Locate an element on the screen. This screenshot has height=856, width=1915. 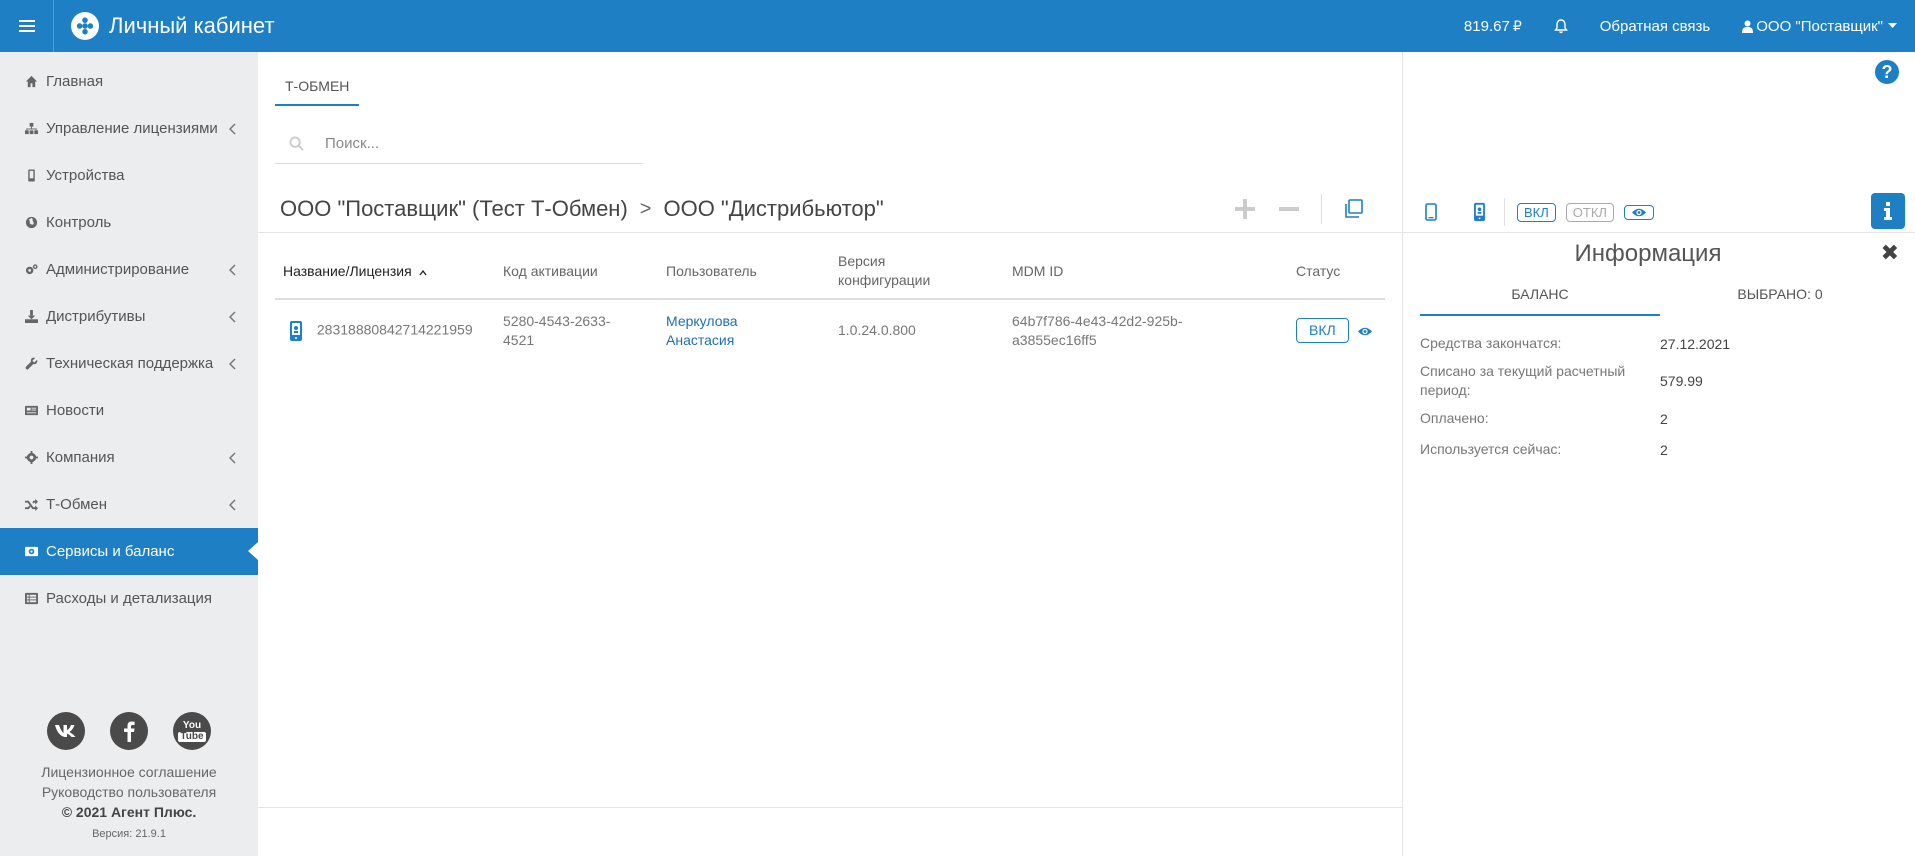
column-header-code: Код активации is located at coordinates (576, 270).